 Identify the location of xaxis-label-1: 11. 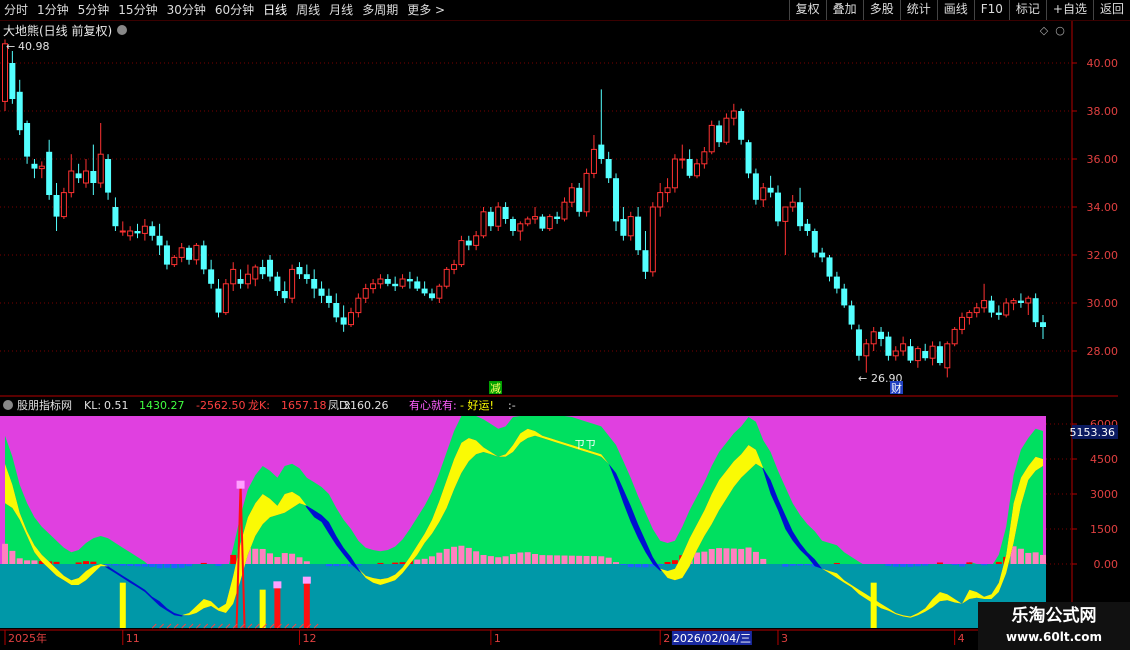
(133, 638).